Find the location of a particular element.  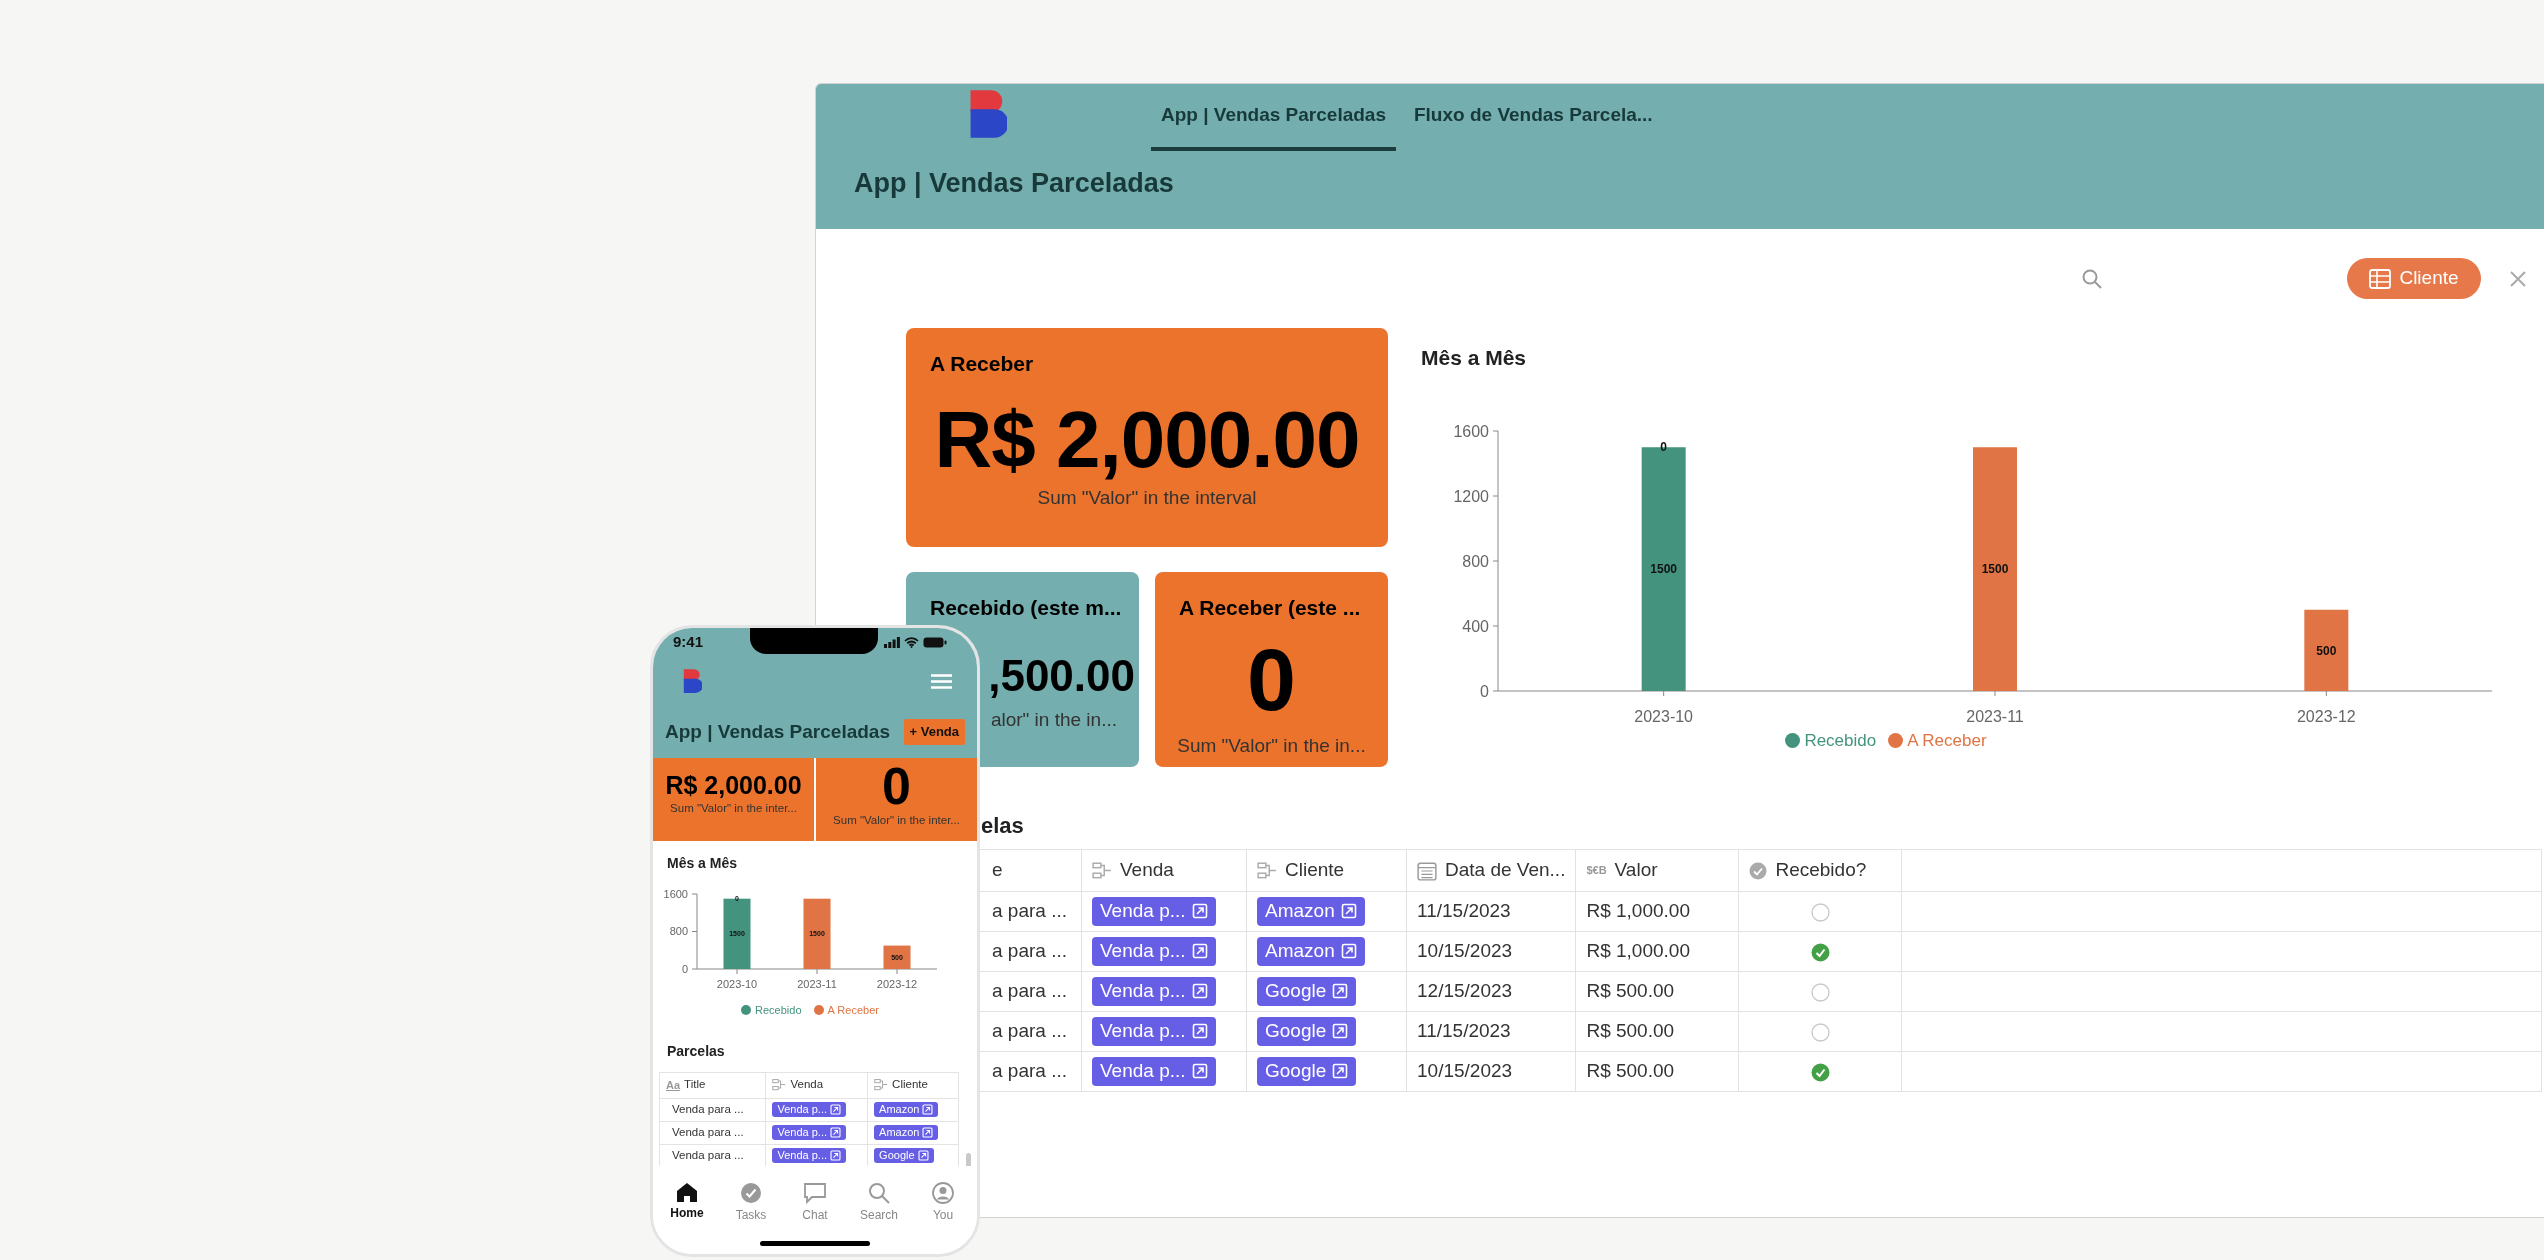

table-icon is located at coordinates (2380, 278).